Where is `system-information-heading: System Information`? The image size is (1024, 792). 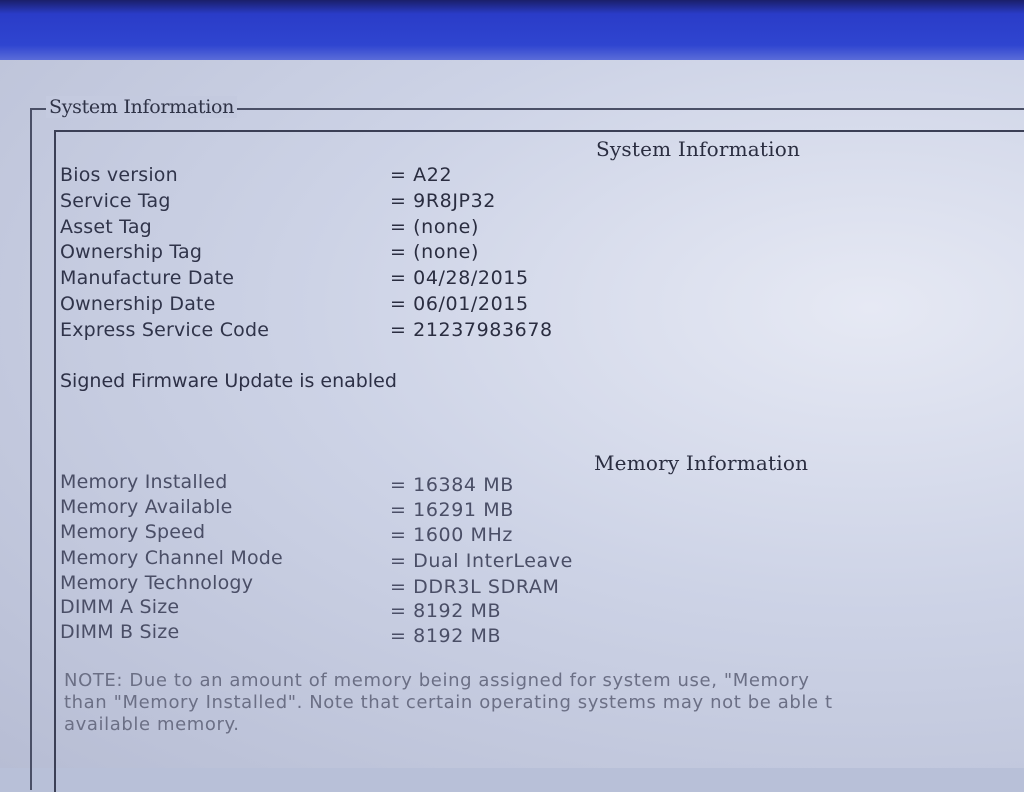
system-information-heading: System Information is located at coordinates (698, 149).